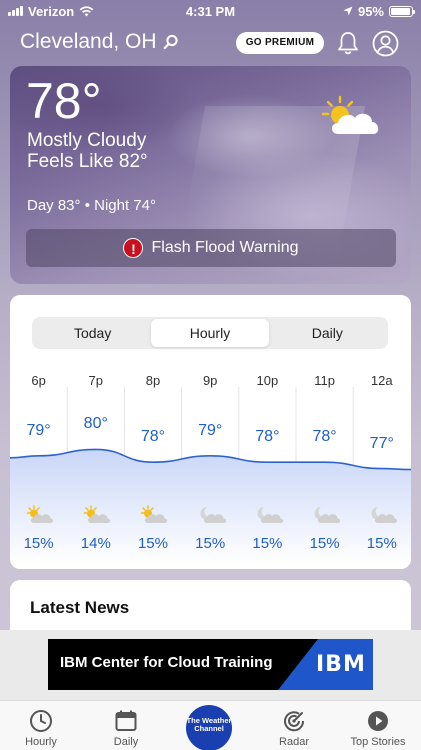 The width and height of the screenshot is (421, 750). I want to click on day-night-temps: Day 83° • Night 74°, so click(91, 205).